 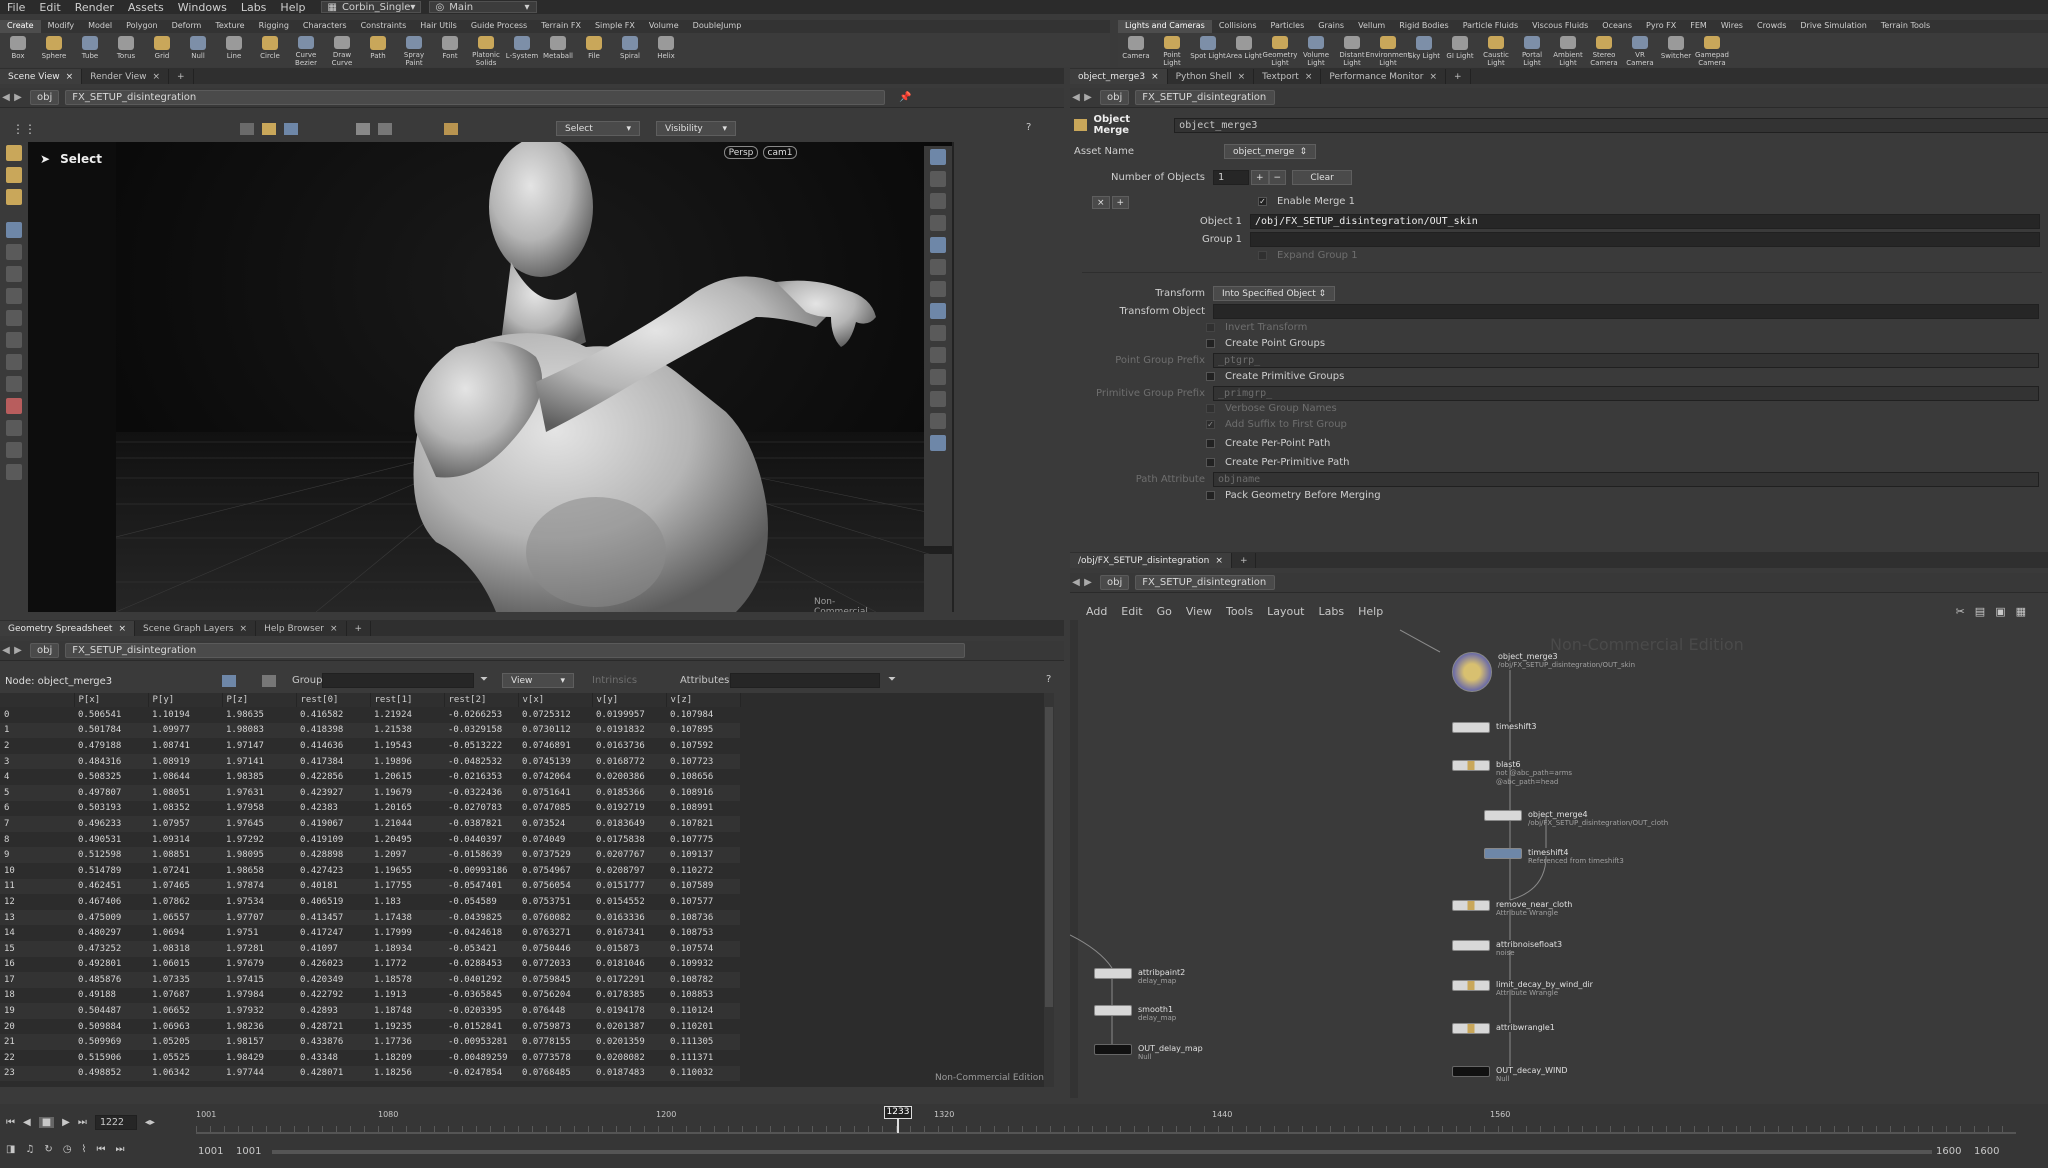 I want to click on pose-tool-icon, so click(x=14, y=175).